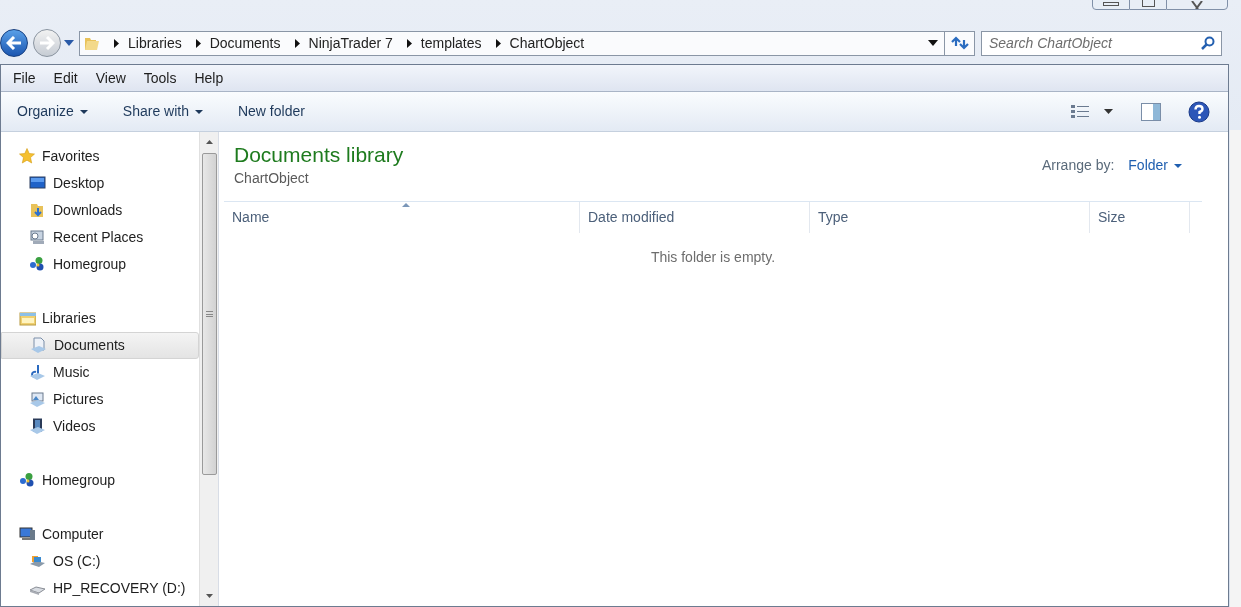  Describe the element at coordinates (1197, 5) in the screenshot. I see `close-icon` at that location.